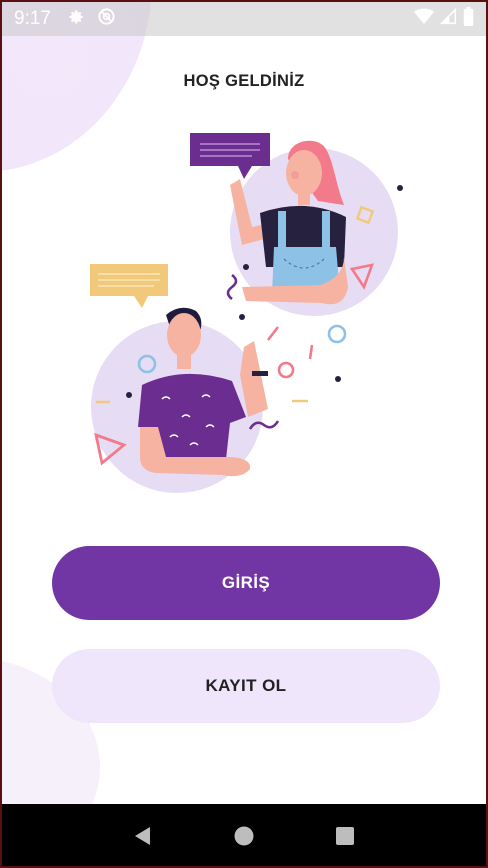 This screenshot has height=868, width=488. I want to click on gear-icon, so click(76, 19).